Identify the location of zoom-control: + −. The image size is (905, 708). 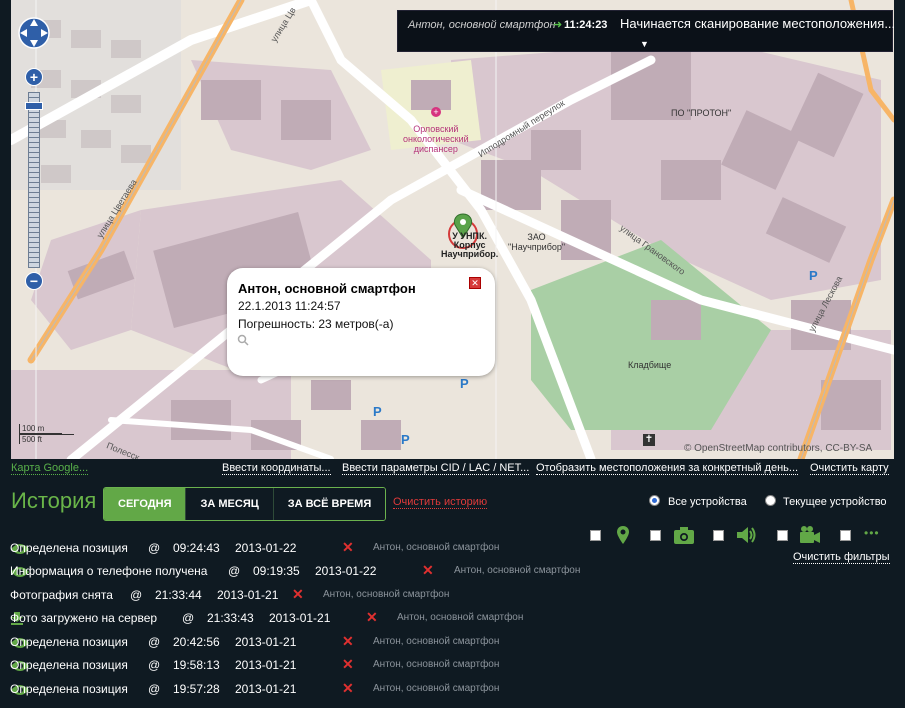
(34, 179).